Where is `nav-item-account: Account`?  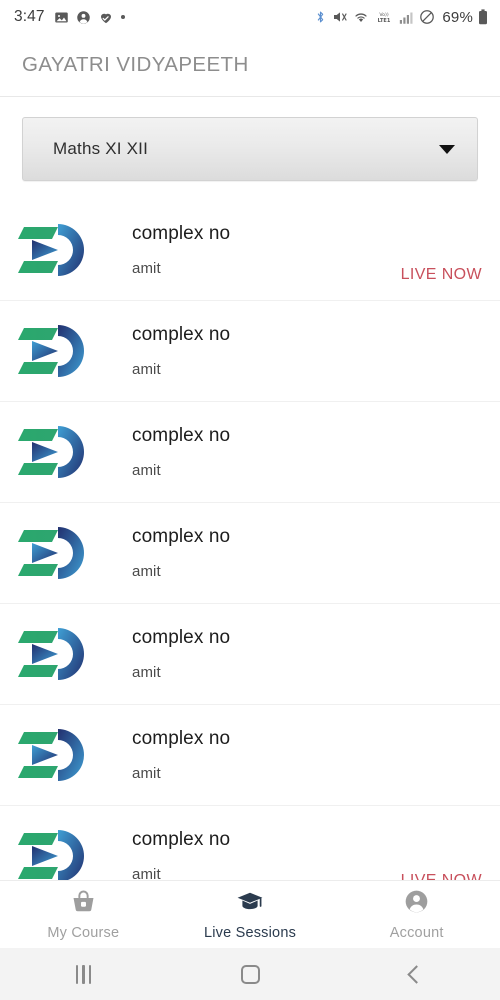 nav-item-account: Account is located at coordinates (416, 914).